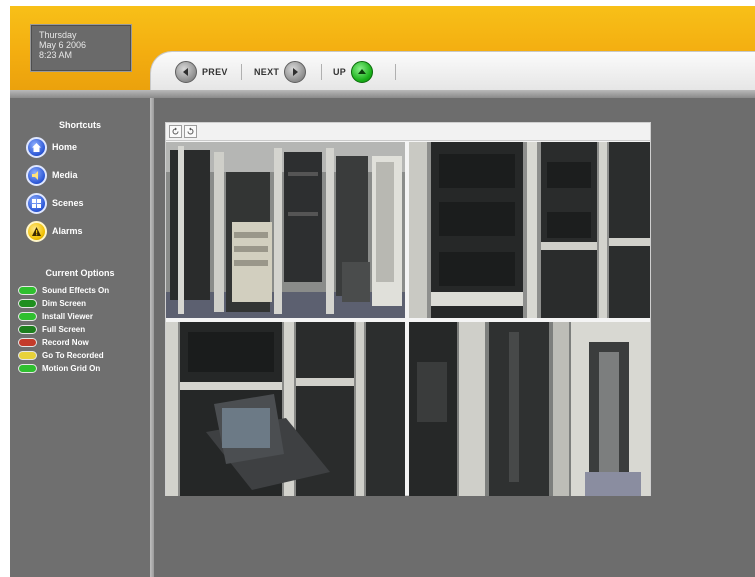  Describe the element at coordinates (56, 55) in the screenshot. I see `time-text: 8:23 AM` at that location.